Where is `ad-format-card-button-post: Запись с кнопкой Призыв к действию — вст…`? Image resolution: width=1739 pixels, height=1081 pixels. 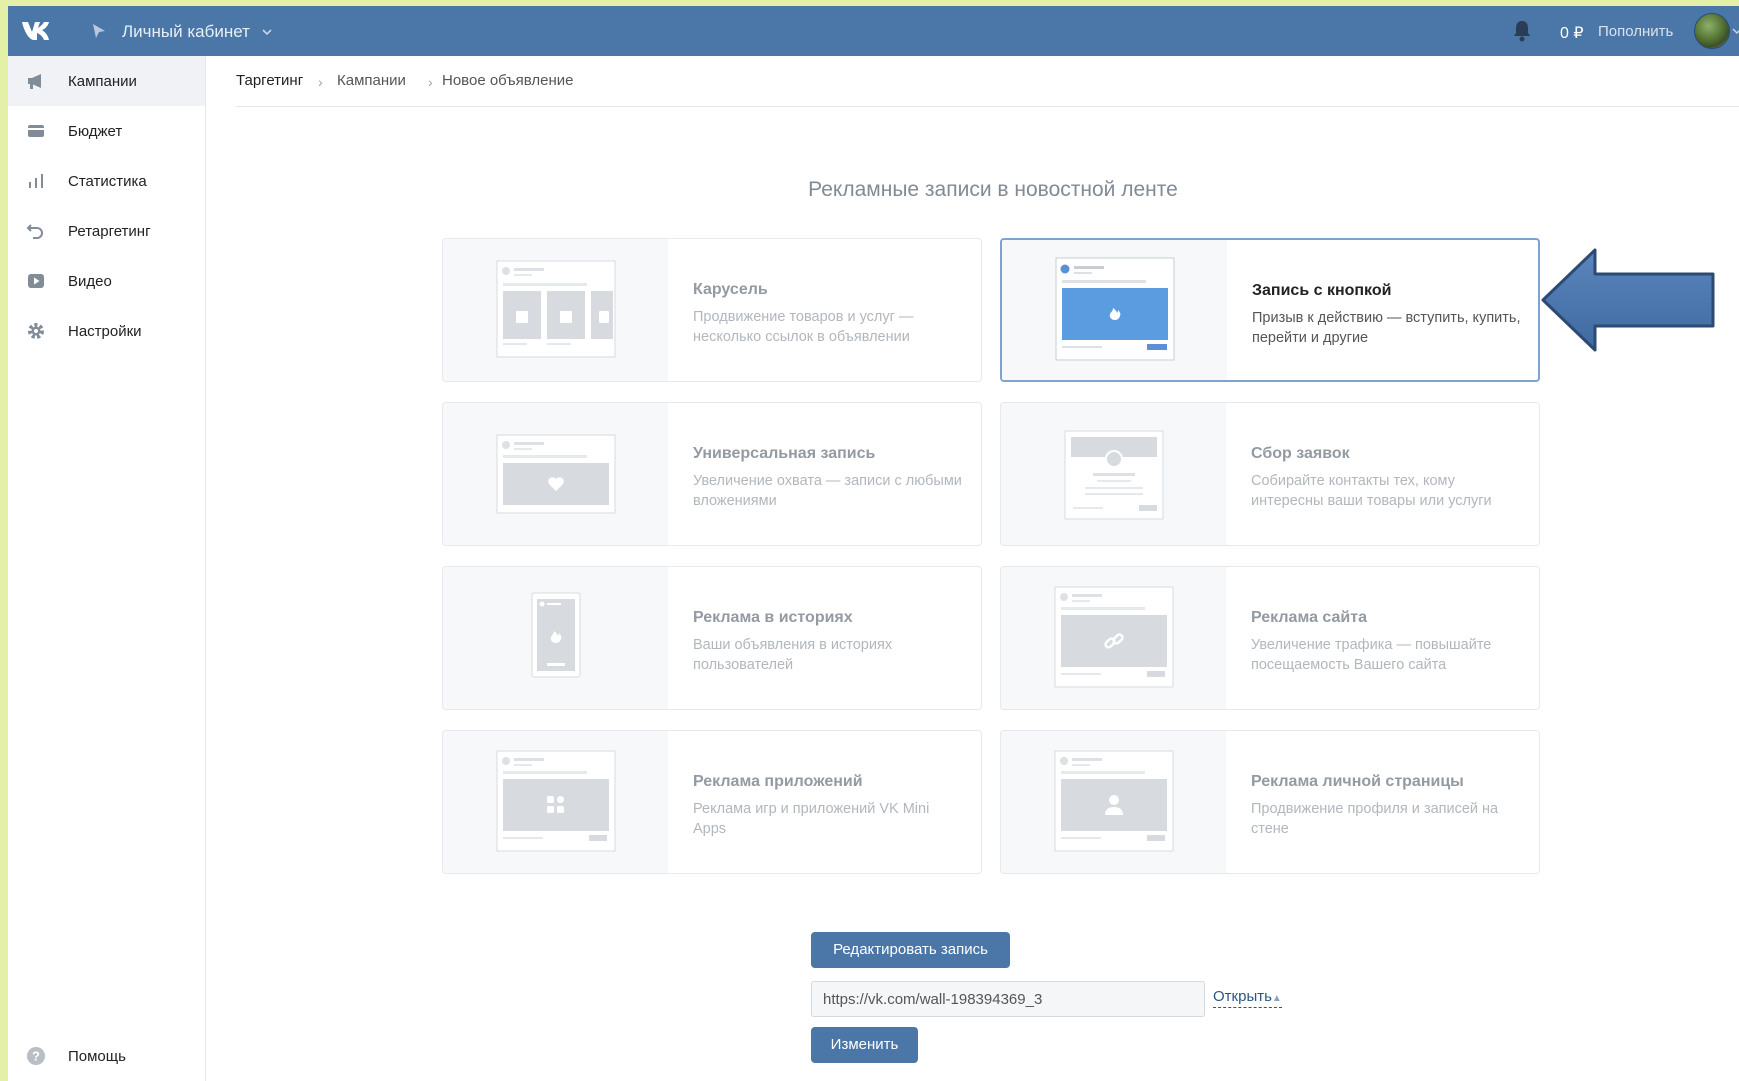 ad-format-card-button-post: Запись с кнопкой Призыв к действию — вст… is located at coordinates (1270, 310).